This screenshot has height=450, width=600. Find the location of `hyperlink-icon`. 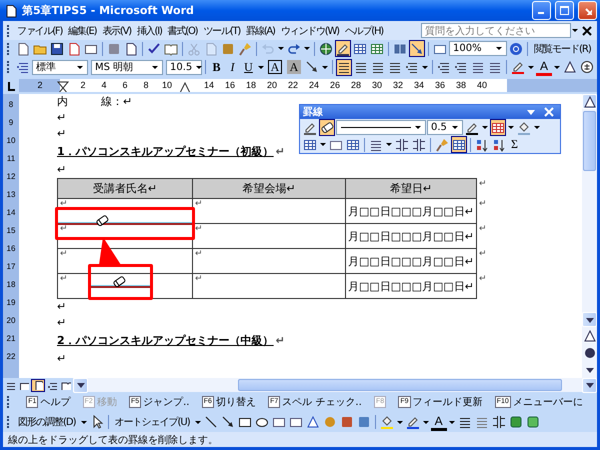

hyperlink-icon is located at coordinates (326, 48).